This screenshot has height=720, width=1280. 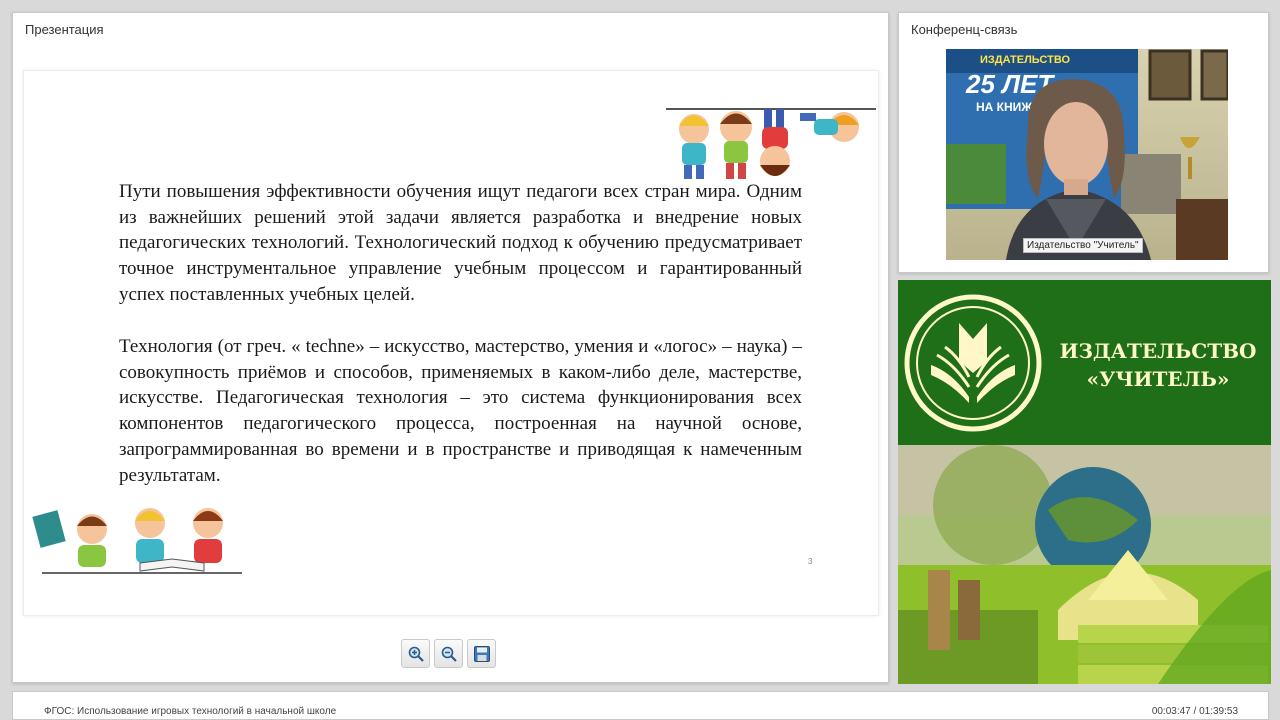 I want to click on conference-title: Конференц-связь, so click(x=964, y=29).